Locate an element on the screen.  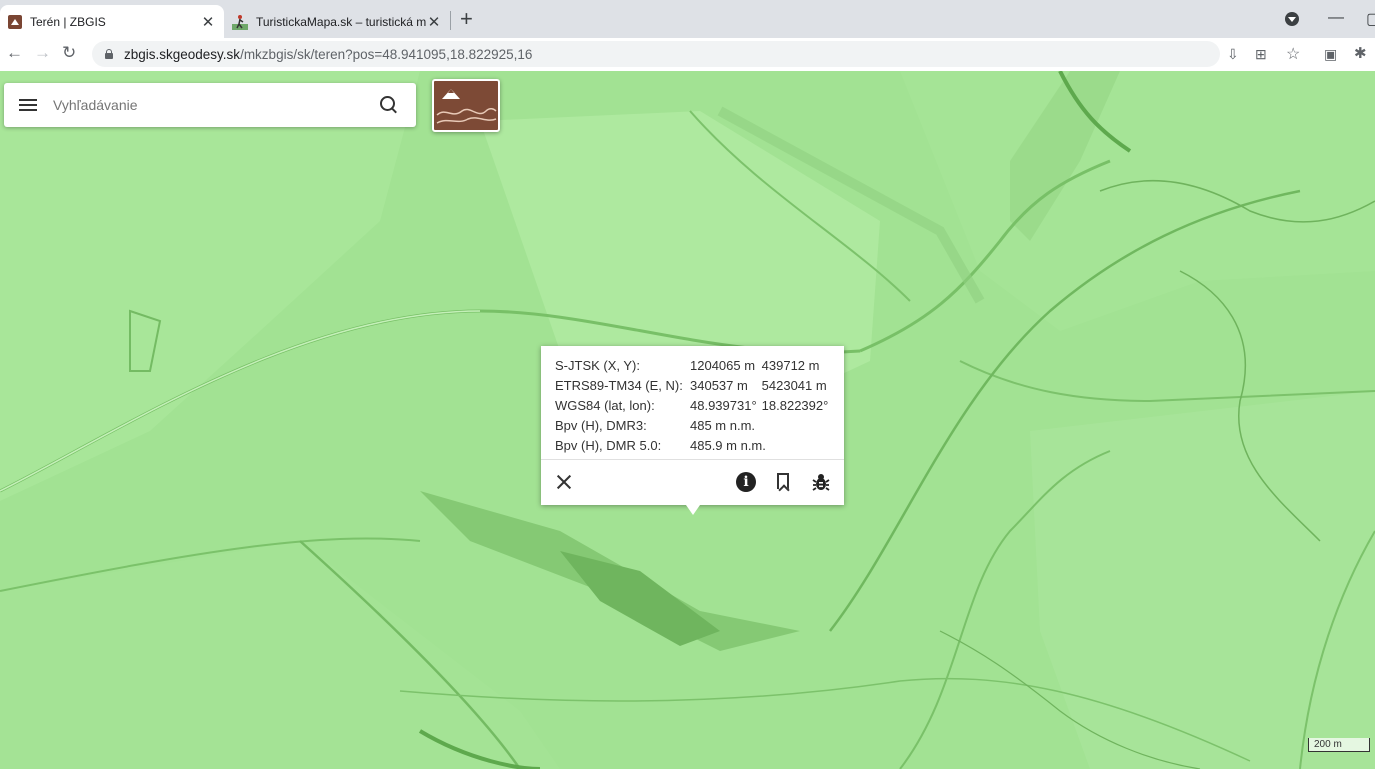
reload-icon: ↻ is located at coordinates (69, 53).